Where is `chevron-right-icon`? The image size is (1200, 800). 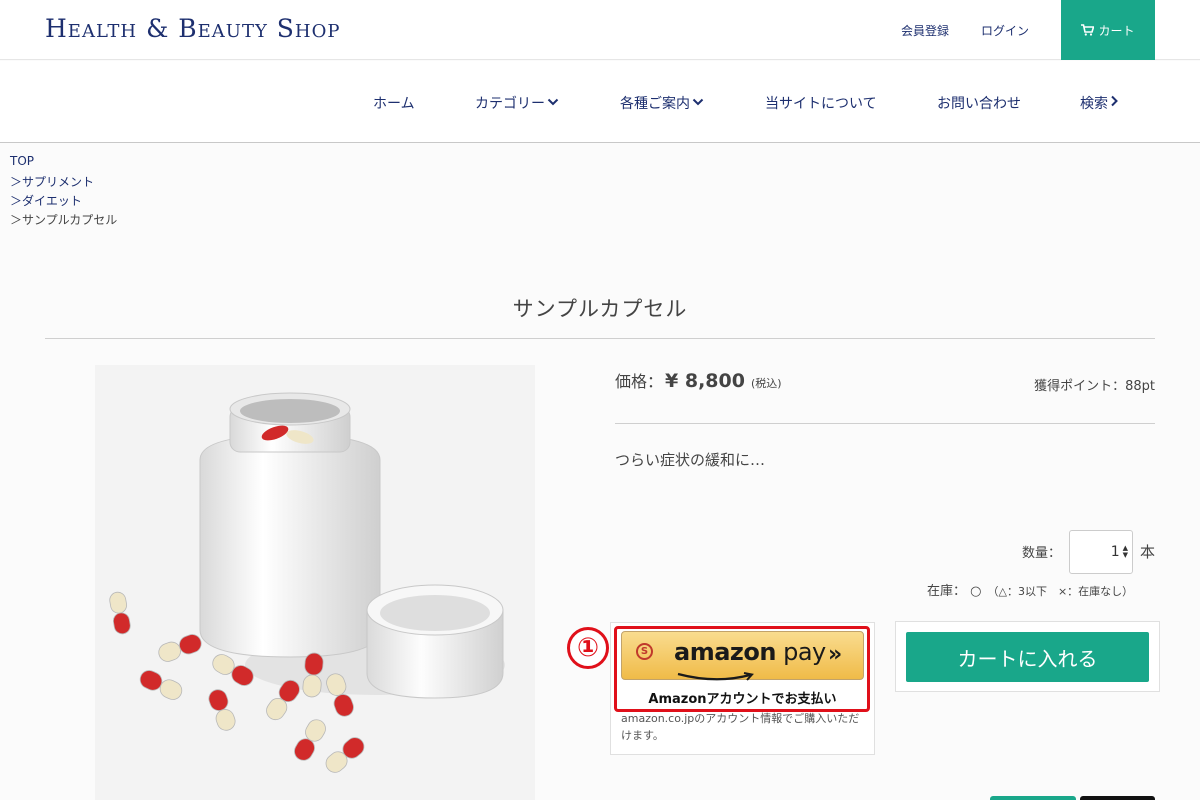 chevron-right-icon is located at coordinates (1114, 103).